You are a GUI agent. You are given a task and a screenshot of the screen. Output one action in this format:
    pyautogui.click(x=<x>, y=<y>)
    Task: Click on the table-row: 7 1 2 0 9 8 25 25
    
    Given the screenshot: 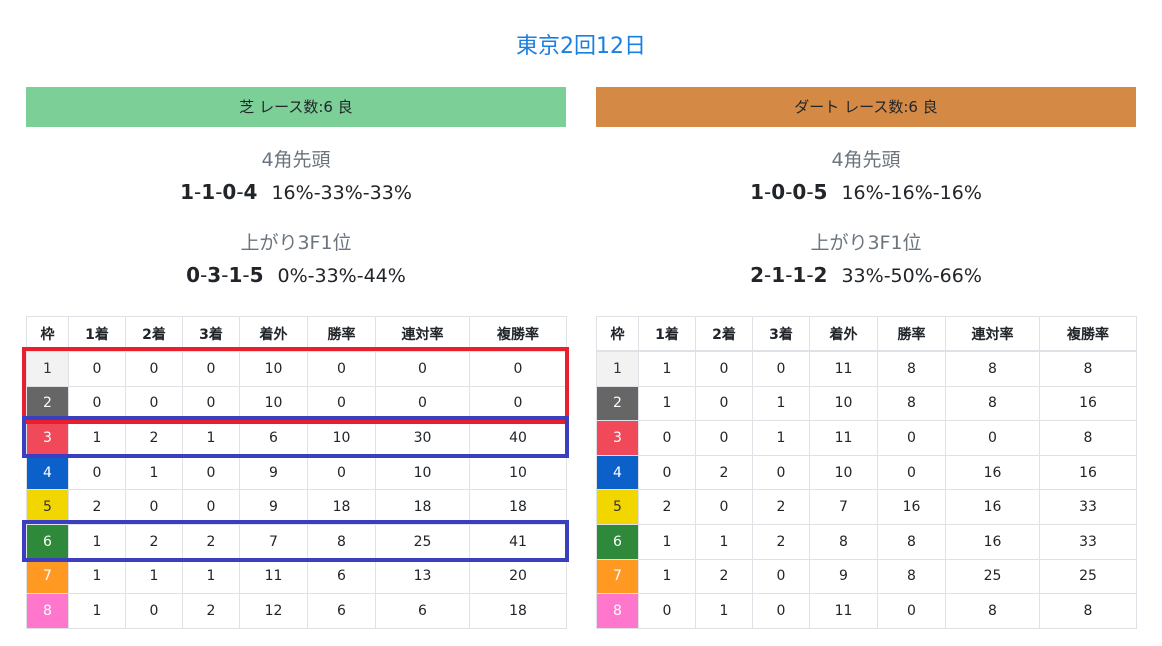 What is the action you would take?
    pyautogui.click(x=866, y=576)
    